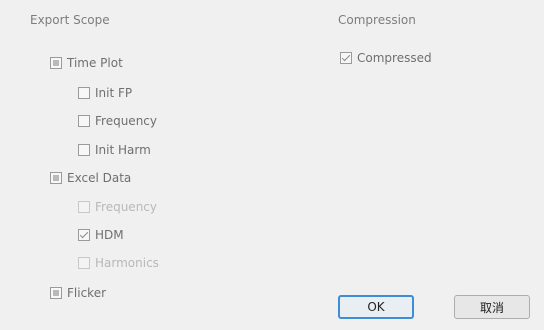  Describe the element at coordinates (70, 20) in the screenshot. I see `export-scope-title: Export Scope` at that location.